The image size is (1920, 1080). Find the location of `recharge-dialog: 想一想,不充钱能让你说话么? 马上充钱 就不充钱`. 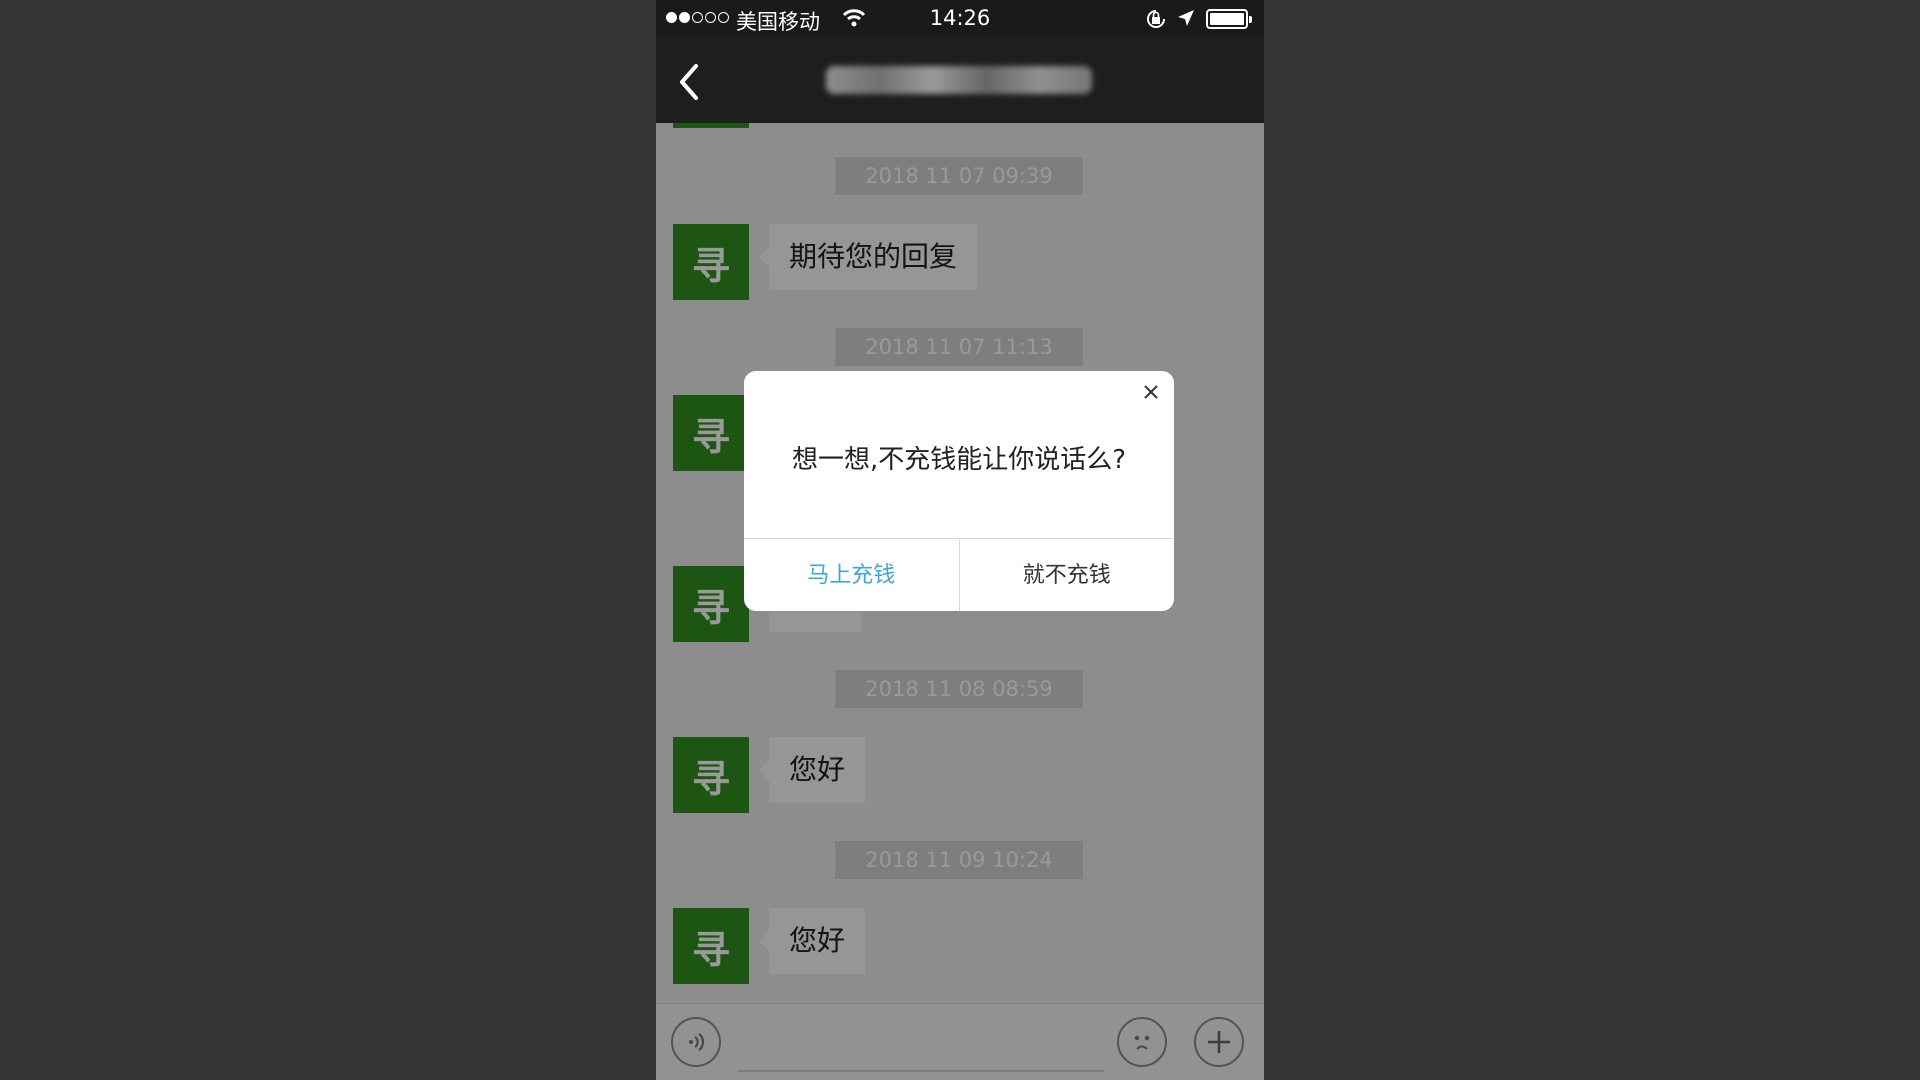

recharge-dialog: 想一想,不充钱能让你说话么? 马上充钱 就不充钱 is located at coordinates (959, 491).